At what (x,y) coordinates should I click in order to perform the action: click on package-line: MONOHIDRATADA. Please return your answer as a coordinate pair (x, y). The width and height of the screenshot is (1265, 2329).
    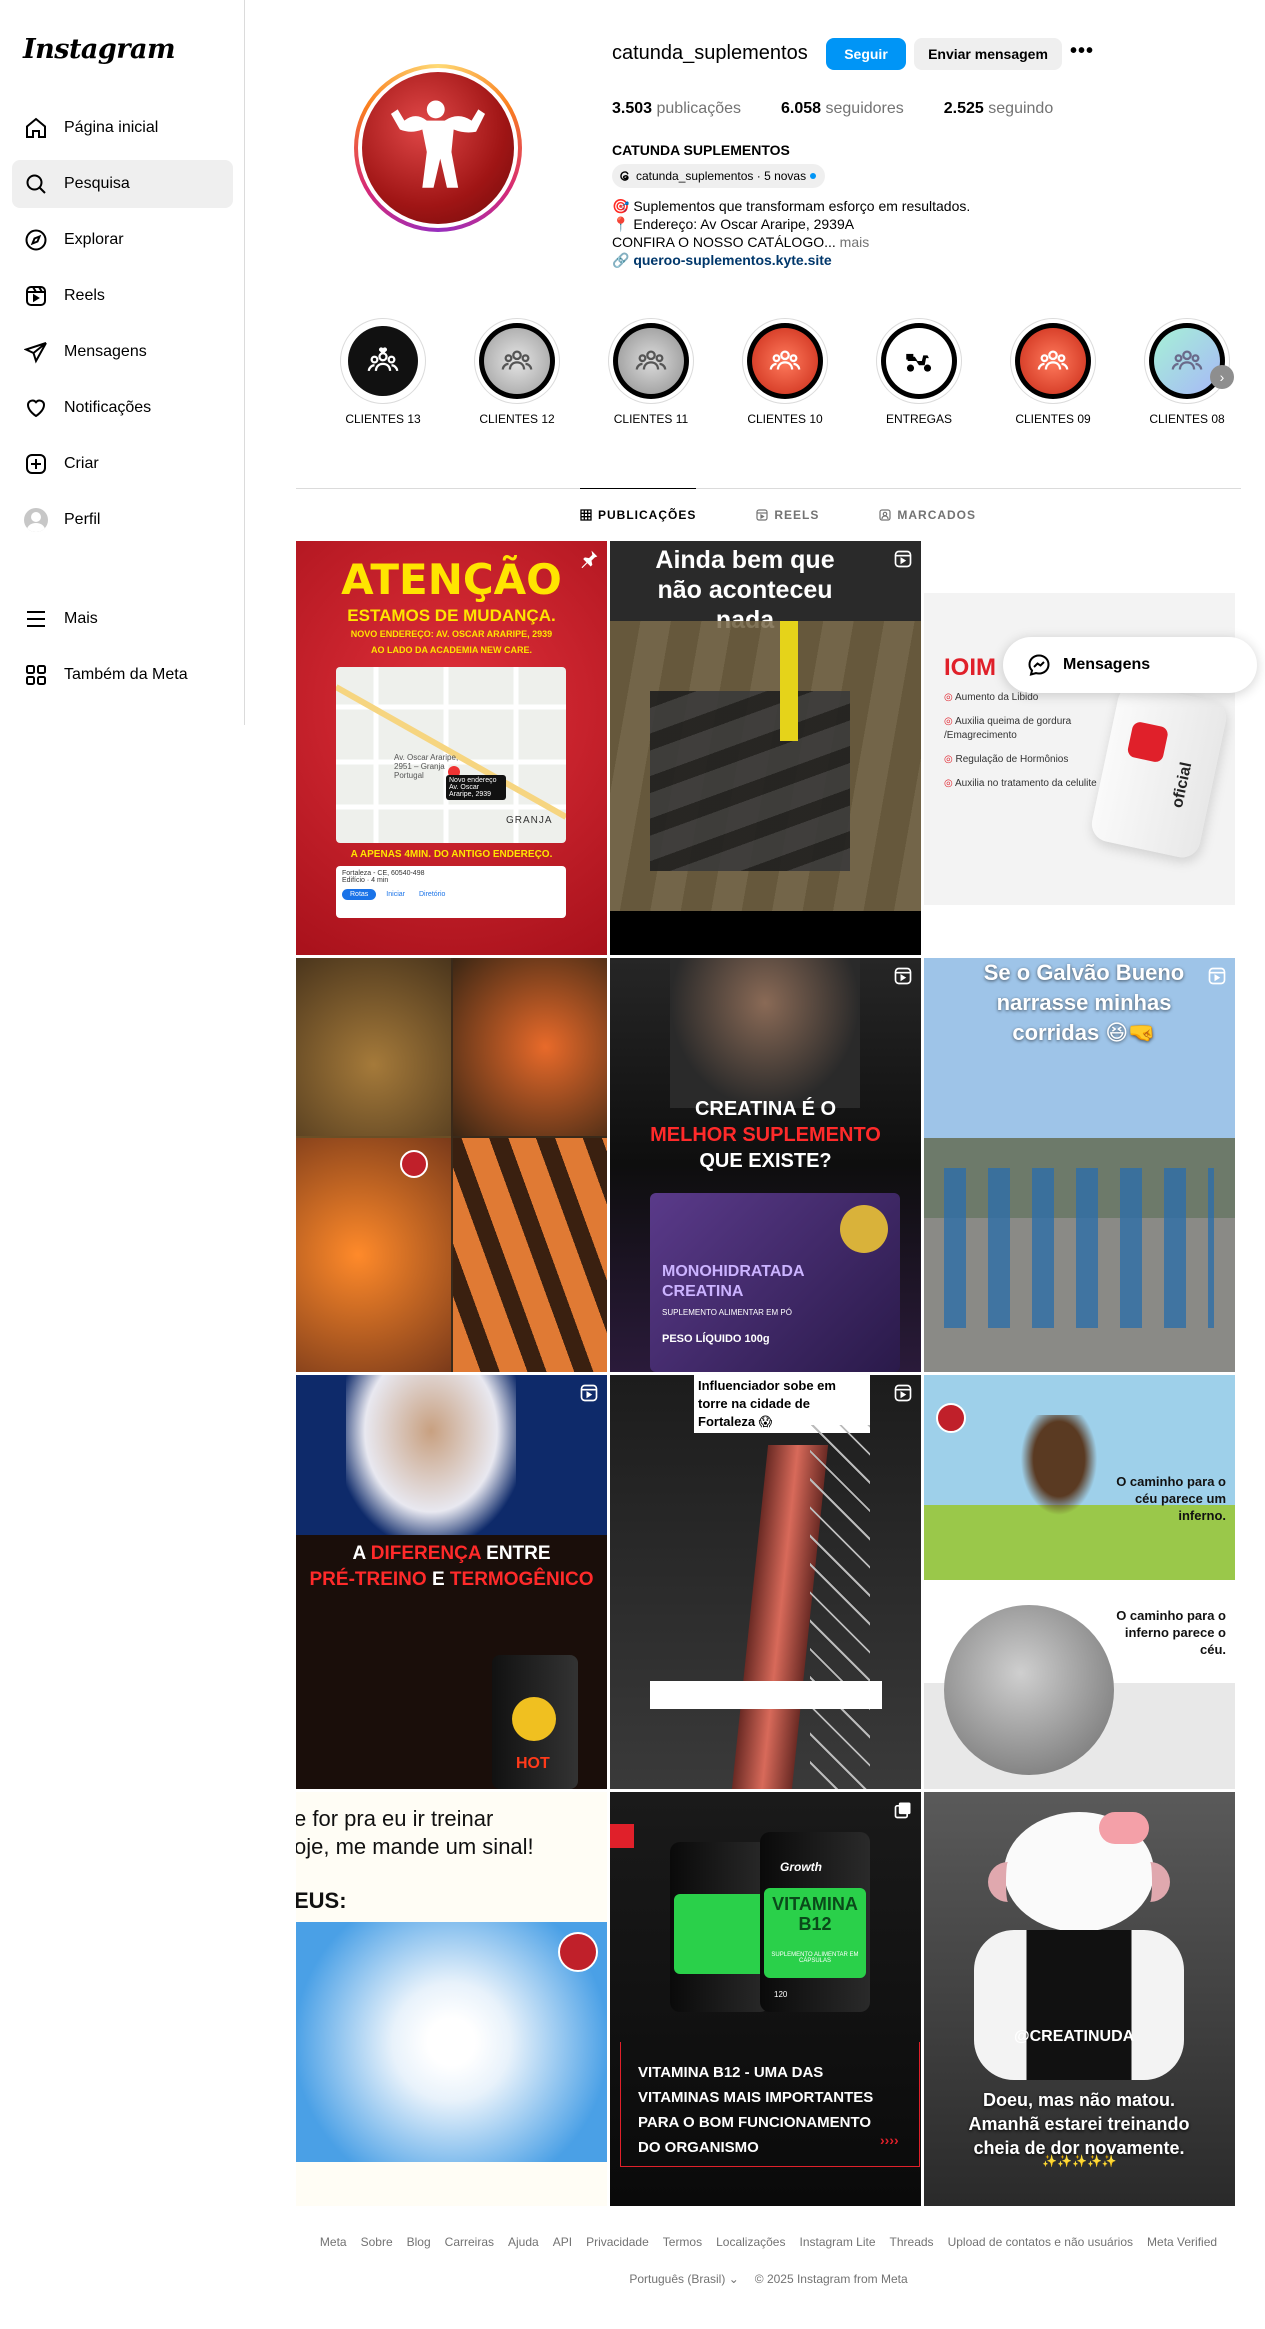
    Looking at the image, I should click on (733, 1271).